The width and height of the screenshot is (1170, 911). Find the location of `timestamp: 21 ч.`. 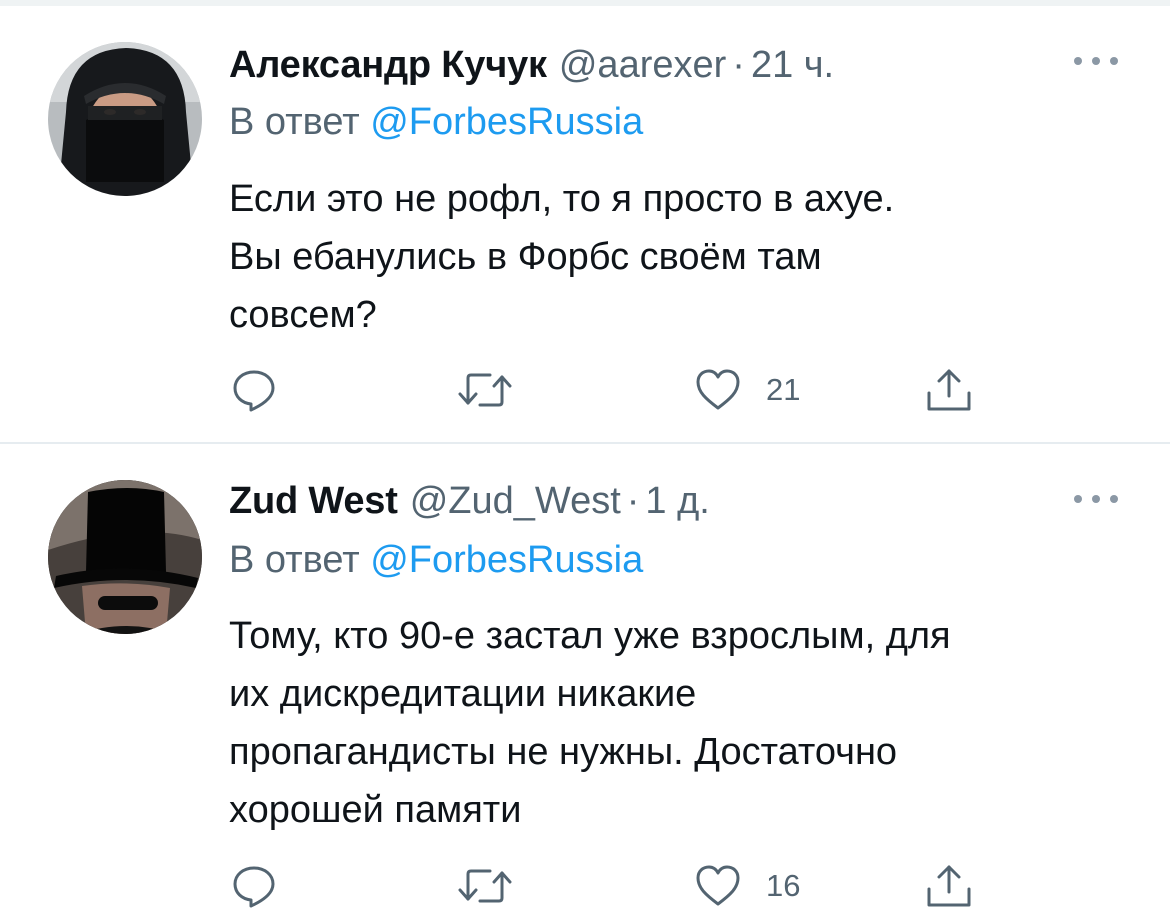

timestamp: 21 ч. is located at coordinates (792, 65).